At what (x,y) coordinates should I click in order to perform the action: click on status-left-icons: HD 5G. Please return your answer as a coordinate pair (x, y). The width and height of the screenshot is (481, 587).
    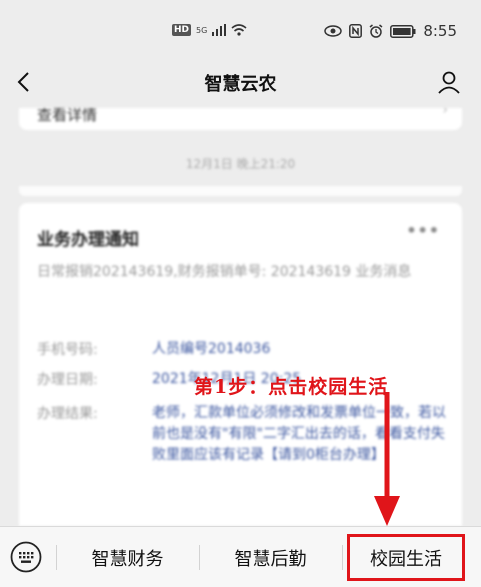
    Looking at the image, I should click on (209, 30).